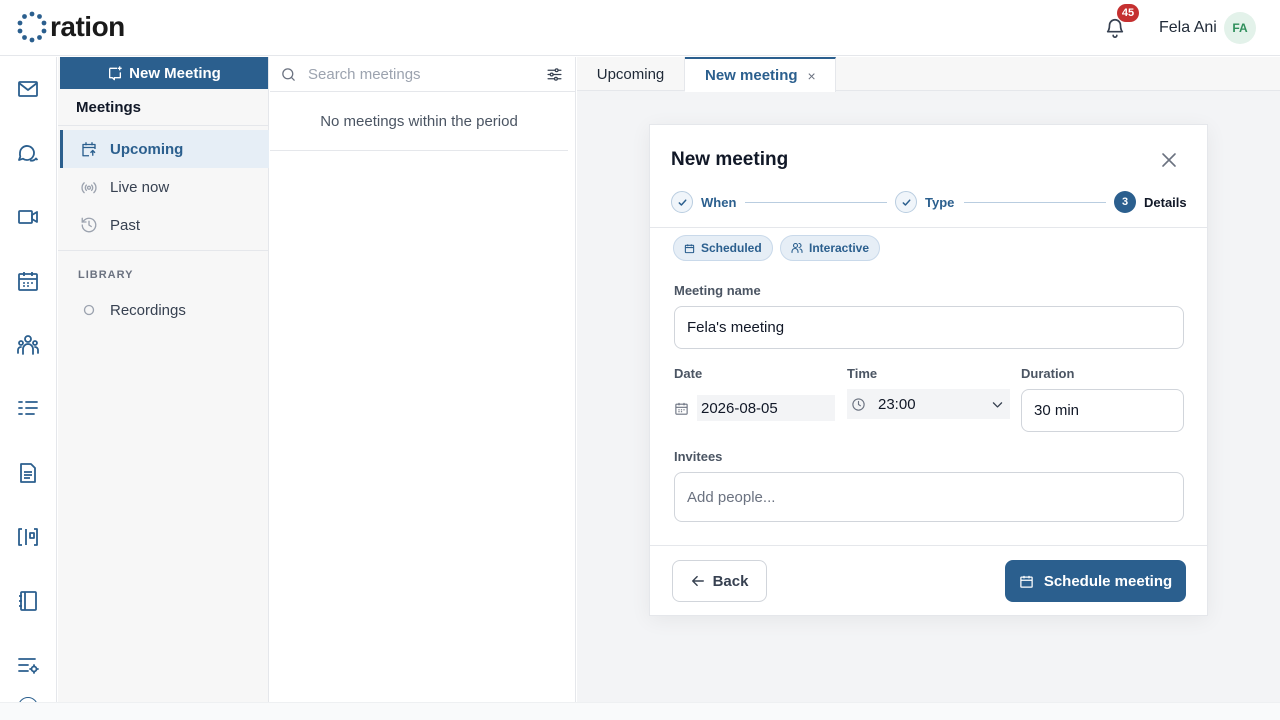 The image size is (1280, 720). What do you see at coordinates (858, 404) in the screenshot?
I see `clock-icon` at bounding box center [858, 404].